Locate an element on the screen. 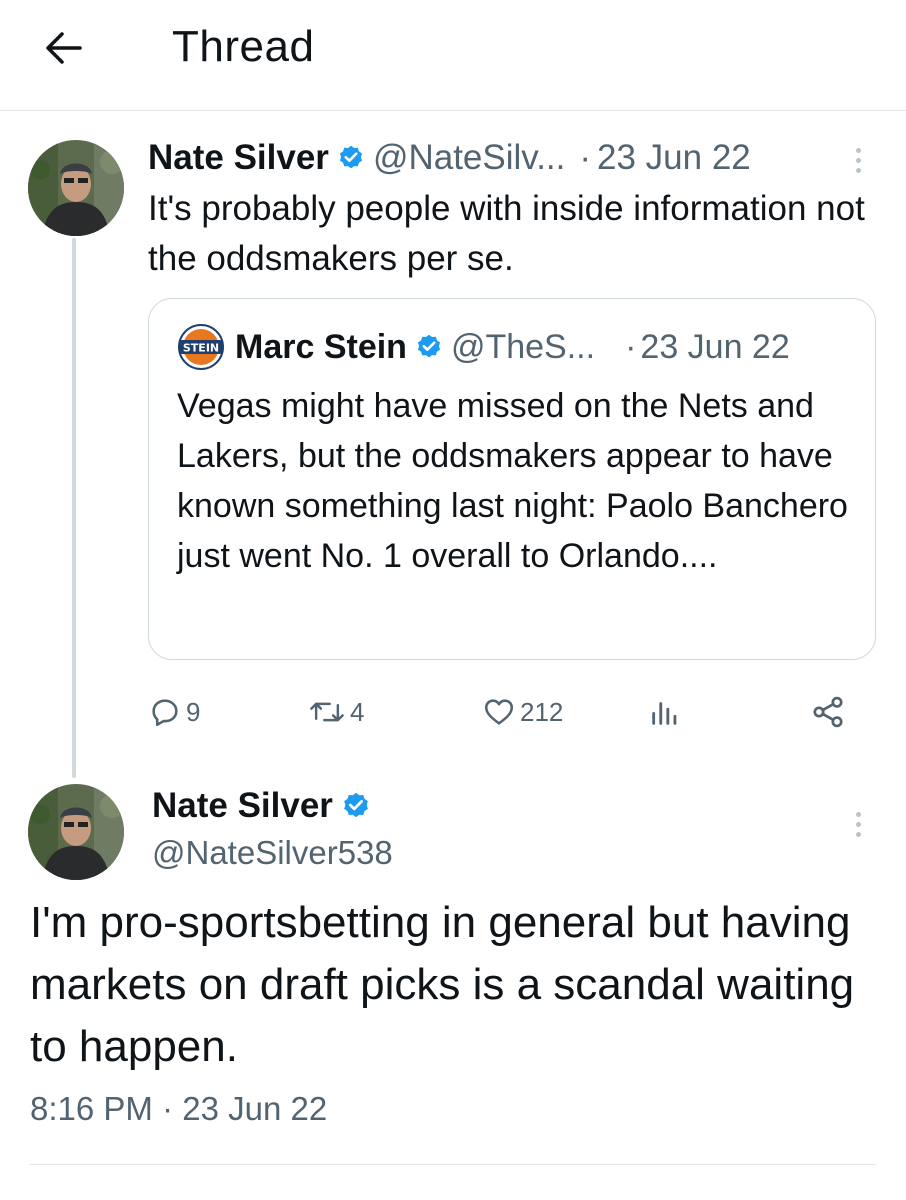 This screenshot has height=1200, width=906. author-handle: @NateSilver538 is located at coordinates (272, 853).